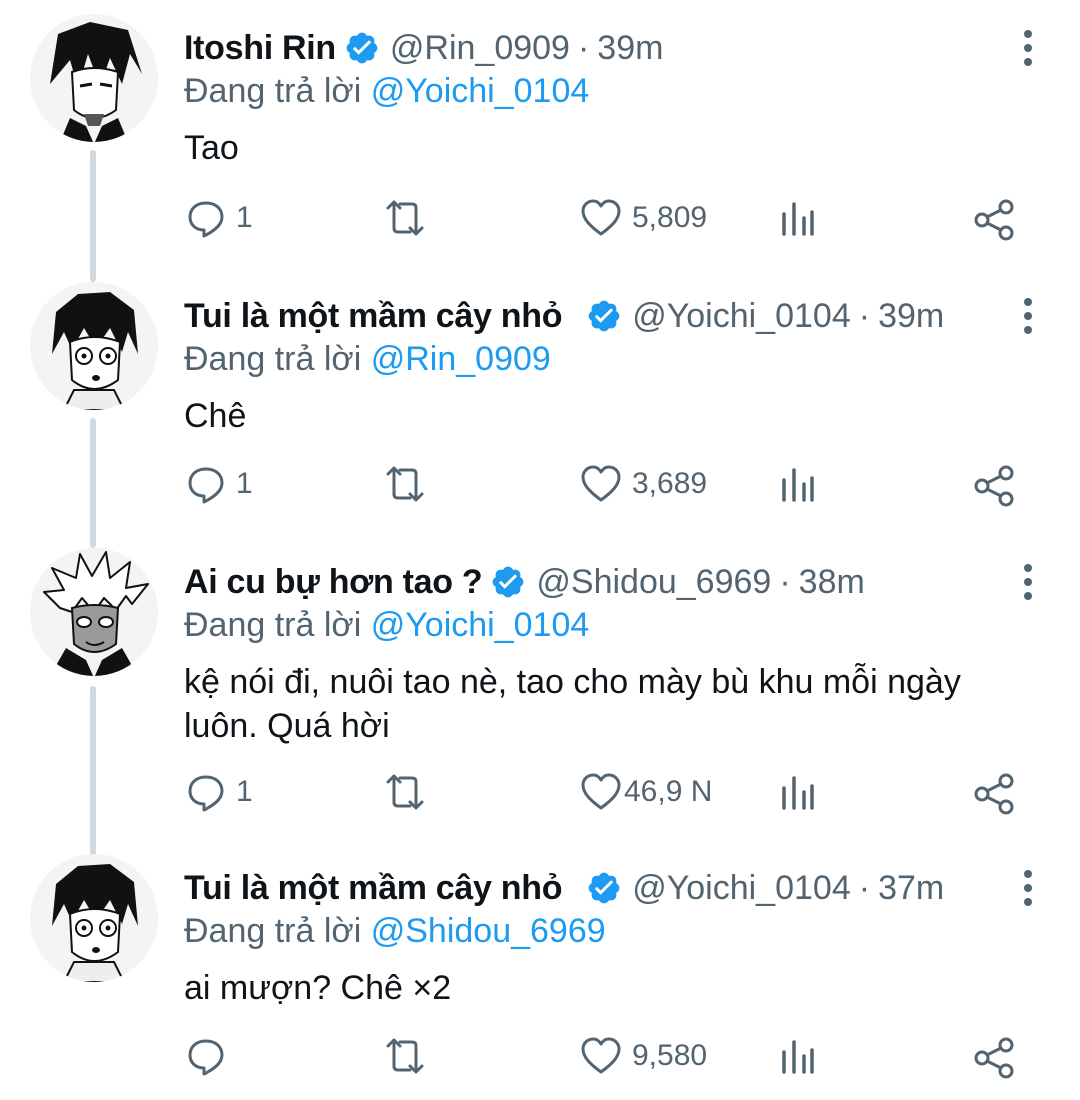 This screenshot has width=1080, height=1100. Describe the element at coordinates (668, 791) in the screenshot. I see `like-count: 46,9 N` at that location.